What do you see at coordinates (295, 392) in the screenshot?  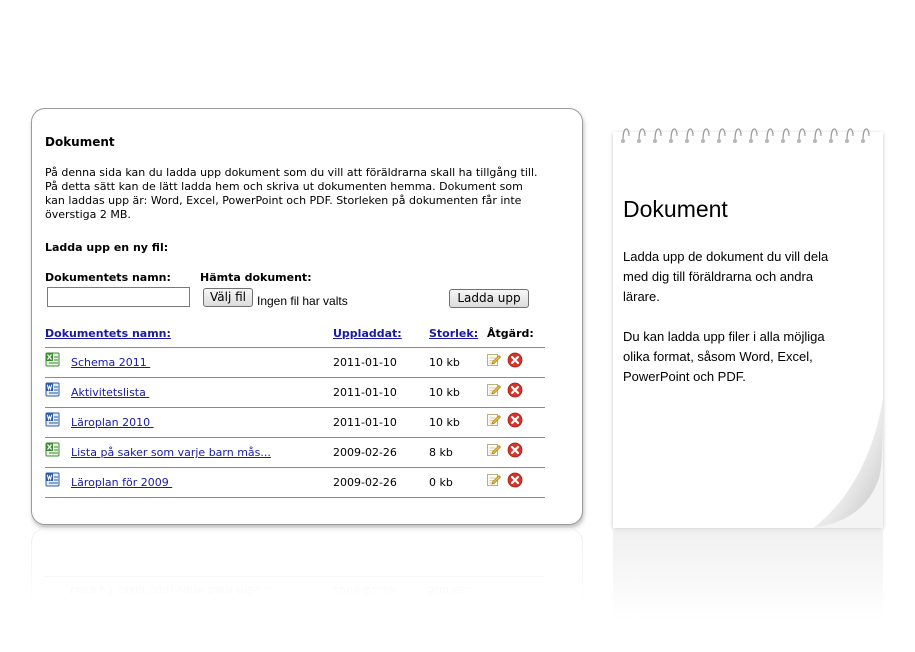 I see `table-row: Aktivitetslista 2011-01-10 10 kb` at bounding box center [295, 392].